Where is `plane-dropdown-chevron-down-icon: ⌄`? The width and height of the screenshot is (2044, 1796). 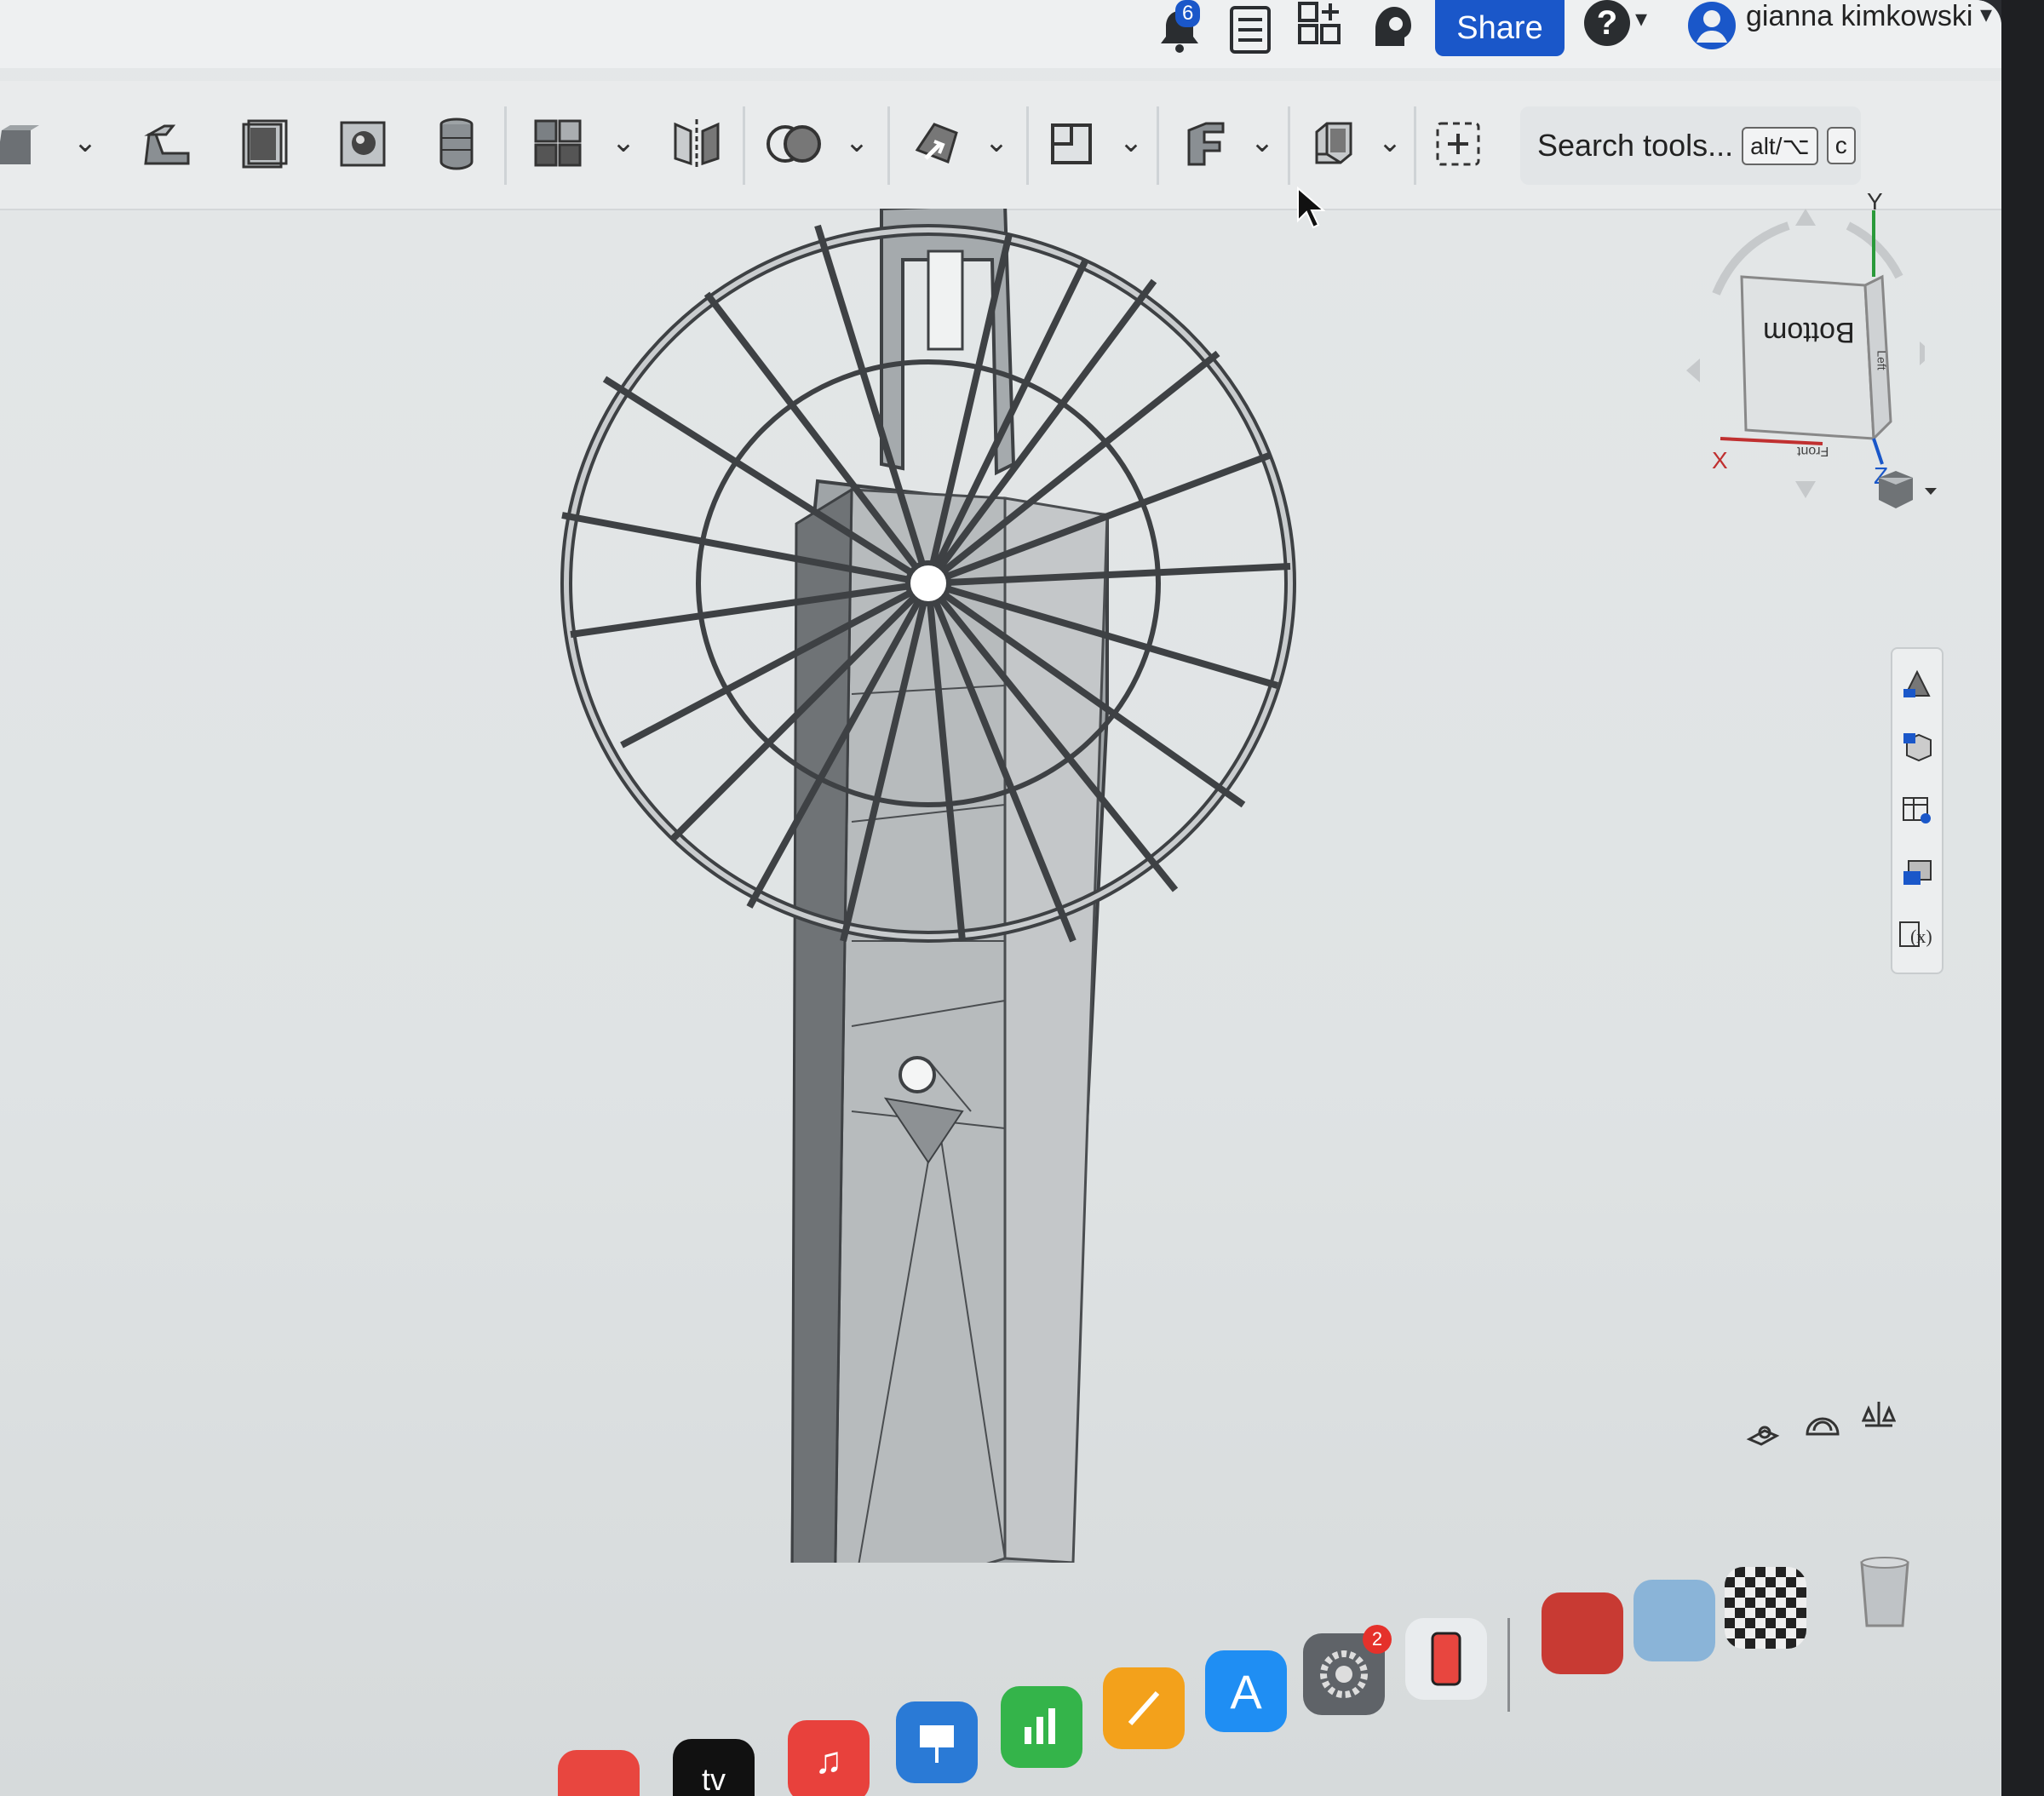 plane-dropdown-chevron-down-icon: ⌄ is located at coordinates (1131, 142).